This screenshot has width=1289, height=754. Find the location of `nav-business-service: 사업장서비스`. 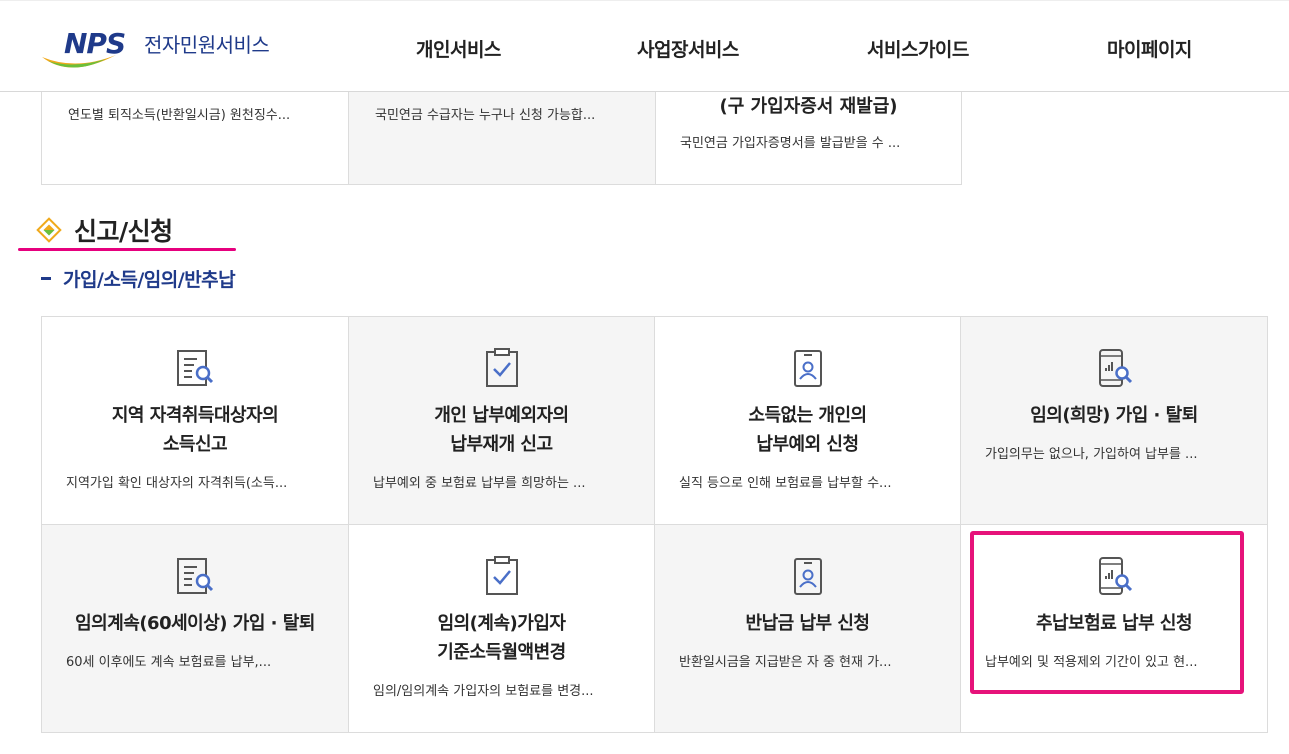

nav-business-service: 사업장서비스 is located at coordinates (688, 48).